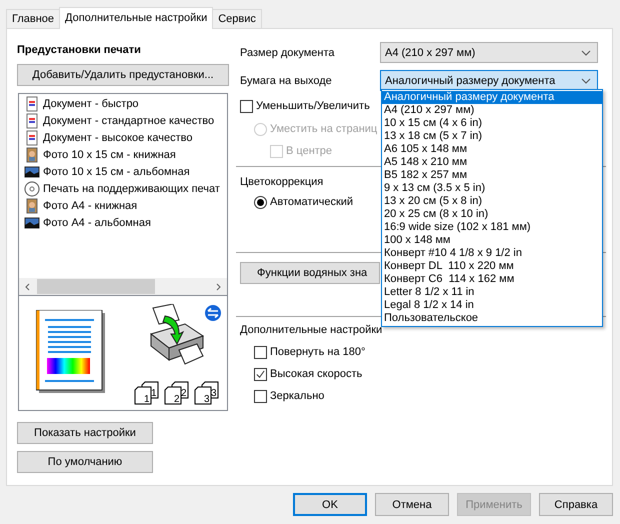 Image resolution: width=620 pixels, height=524 pixels. Describe the element at coordinates (136, 18) in the screenshot. I see `tab: Дополнительные настройки` at that location.